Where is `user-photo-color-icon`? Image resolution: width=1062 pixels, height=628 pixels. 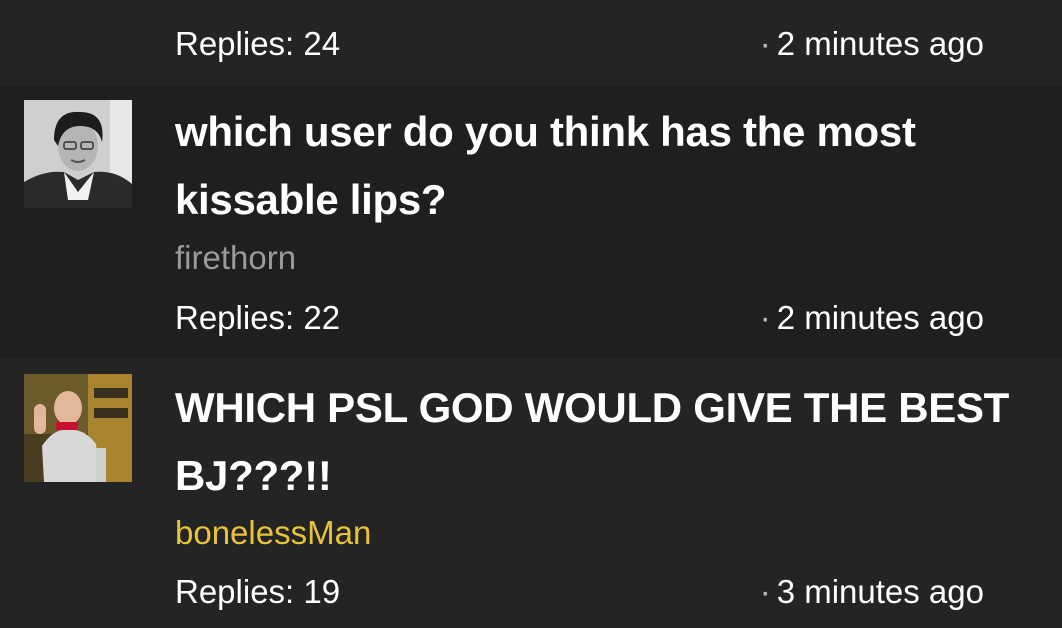 user-photo-color-icon is located at coordinates (78, 428).